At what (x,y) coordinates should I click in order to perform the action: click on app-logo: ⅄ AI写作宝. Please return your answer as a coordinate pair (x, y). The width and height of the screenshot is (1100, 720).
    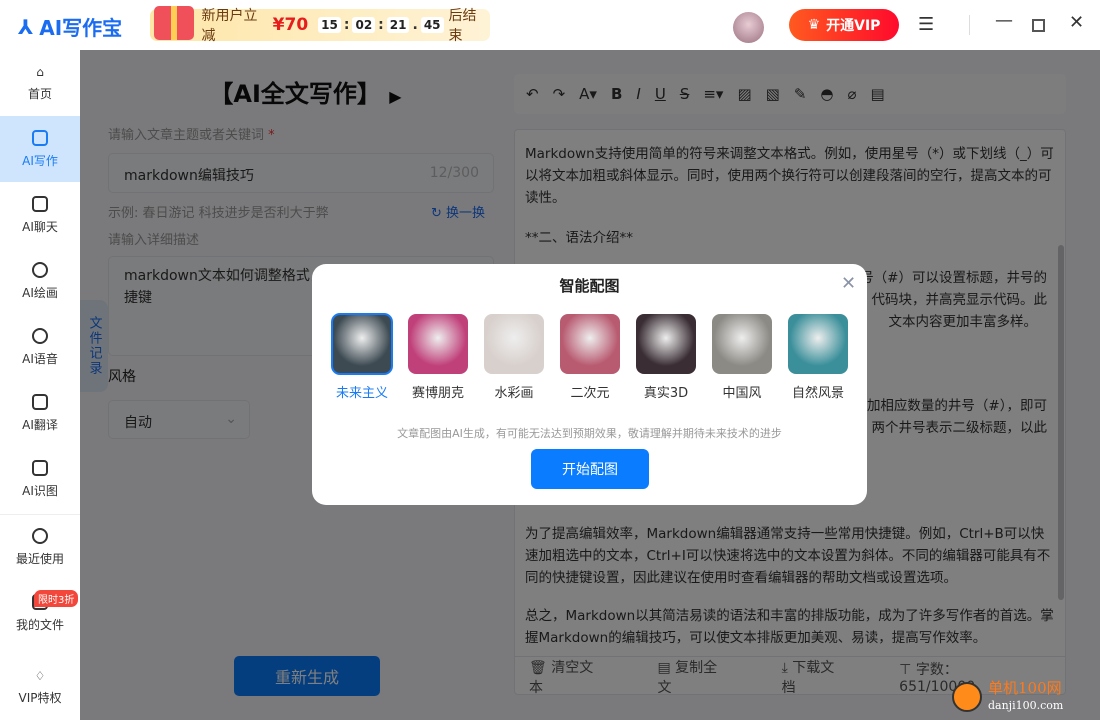
    Looking at the image, I should click on (70, 27).